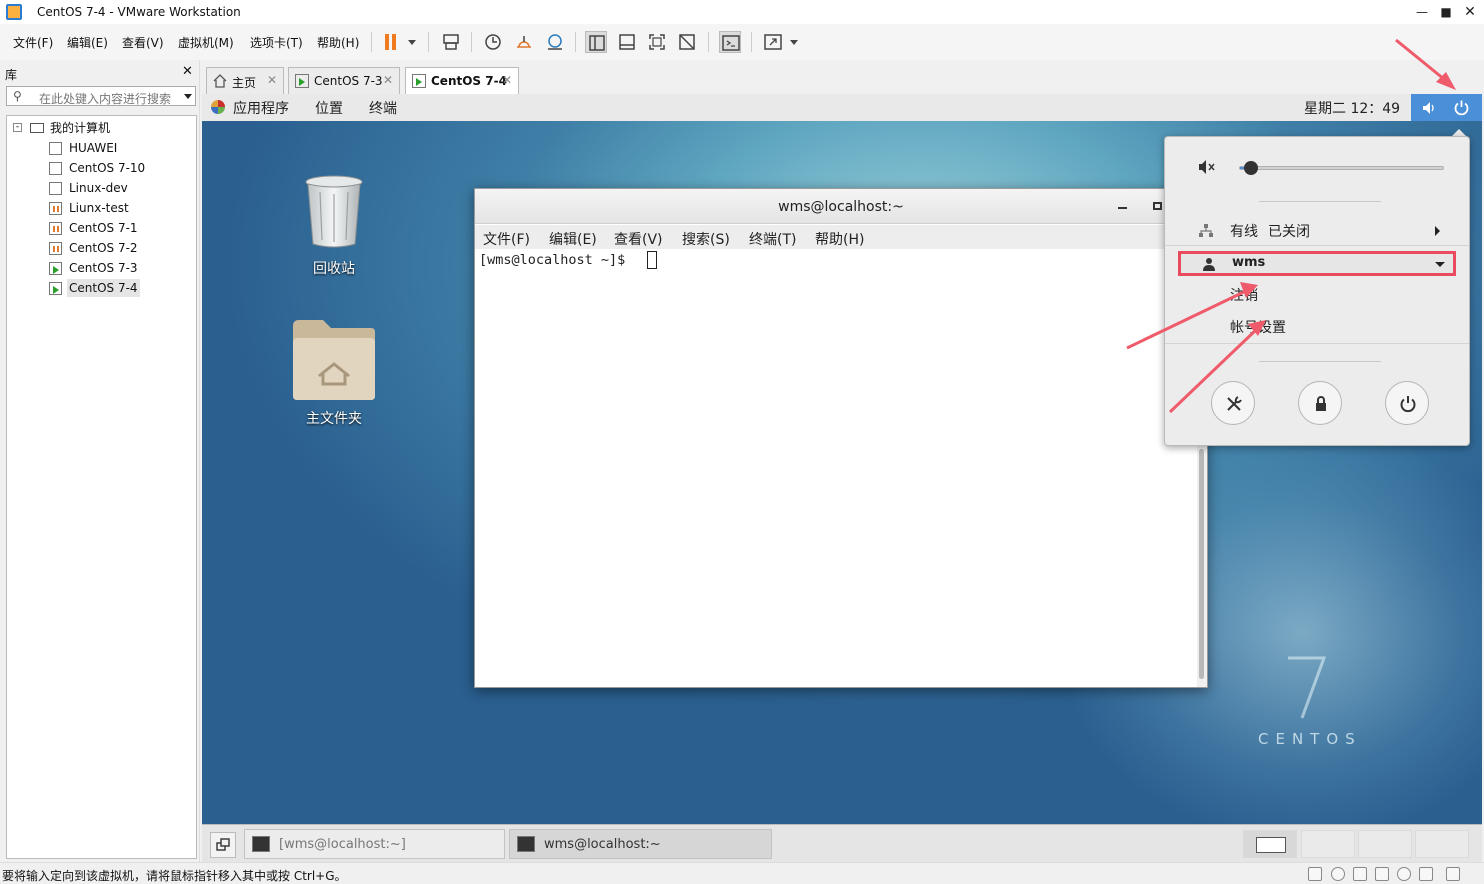 The image size is (1484, 884). I want to click on lock-icon, so click(1321, 403).